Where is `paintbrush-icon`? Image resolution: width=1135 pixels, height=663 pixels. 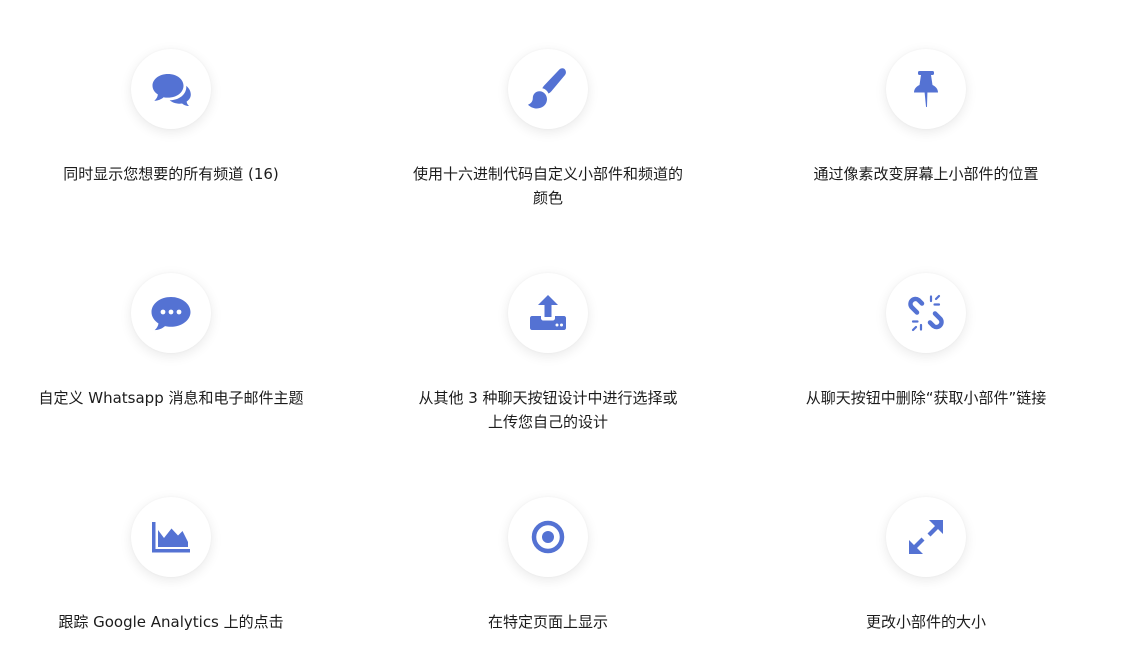
paintbrush-icon is located at coordinates (548, 89).